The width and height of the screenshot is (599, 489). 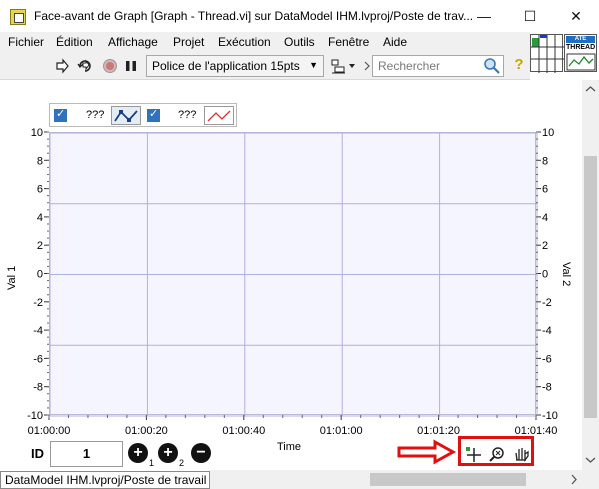 I want to click on horizontal-scrollbar, so click(x=396, y=479).